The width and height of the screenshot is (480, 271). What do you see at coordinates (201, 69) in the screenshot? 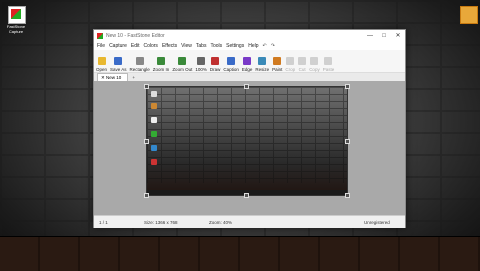
I see `toolbar-label: 100%` at bounding box center [201, 69].